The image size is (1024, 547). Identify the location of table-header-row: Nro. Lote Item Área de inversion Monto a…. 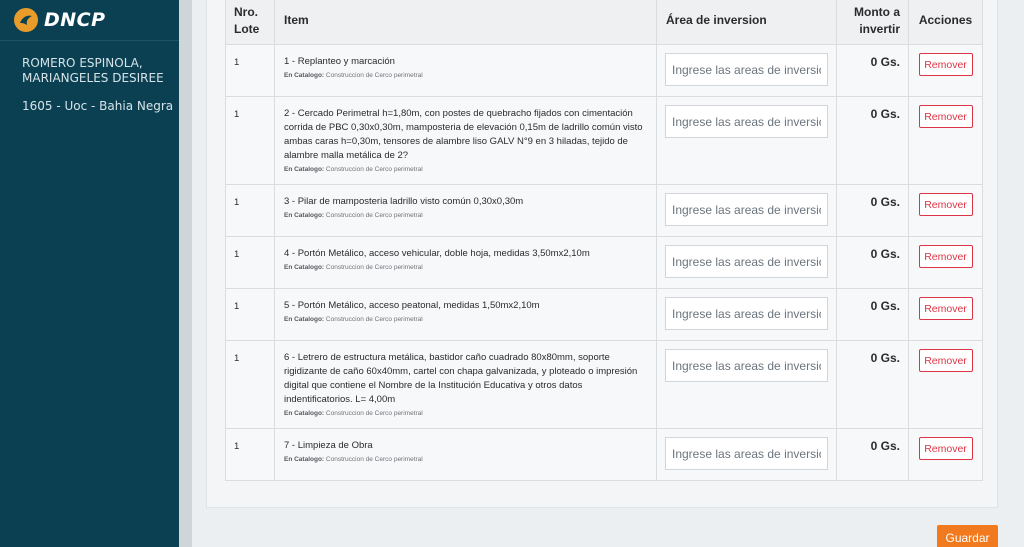
(604, 22).